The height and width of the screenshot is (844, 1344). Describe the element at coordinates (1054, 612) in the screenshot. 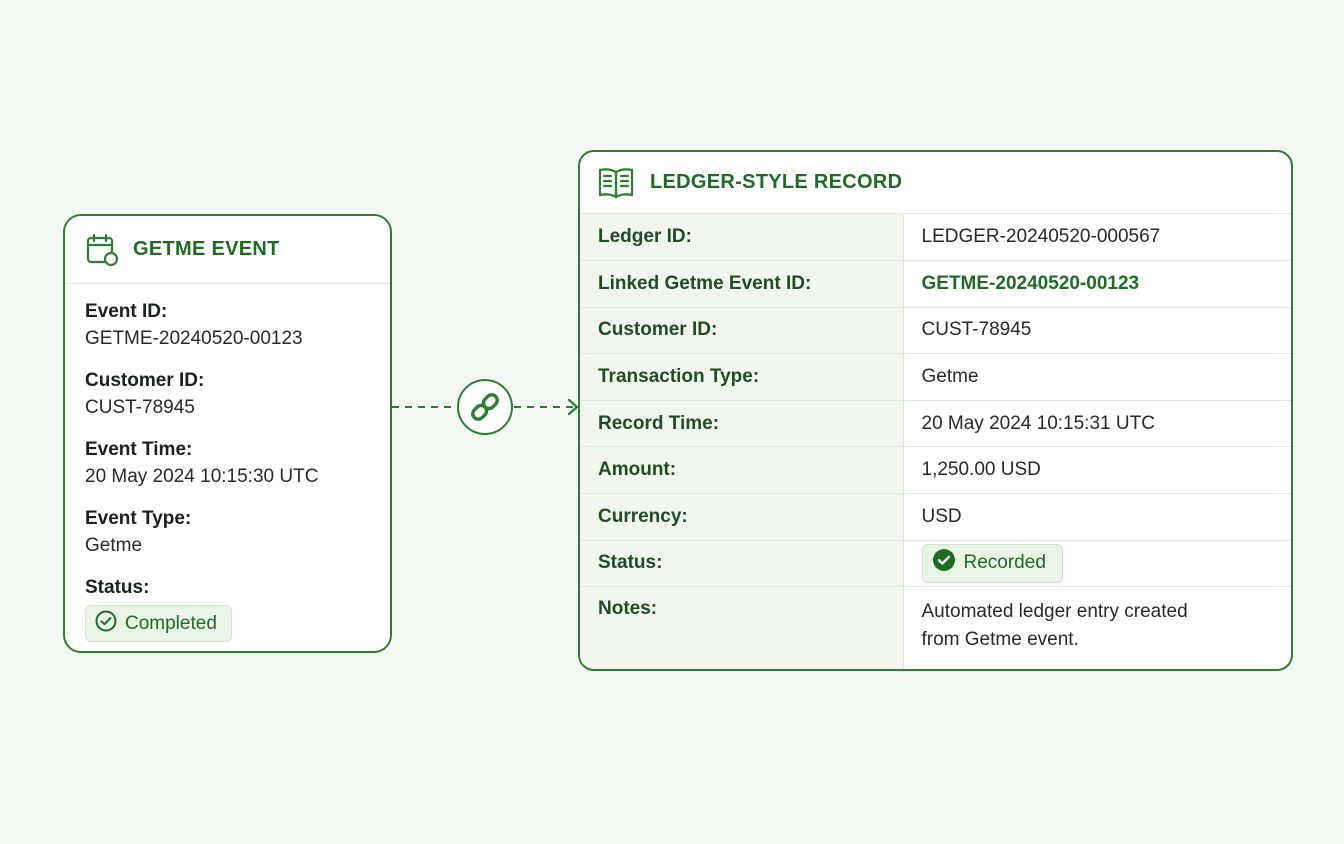

I see `notes-line-1: Automated ledger entry created` at that location.